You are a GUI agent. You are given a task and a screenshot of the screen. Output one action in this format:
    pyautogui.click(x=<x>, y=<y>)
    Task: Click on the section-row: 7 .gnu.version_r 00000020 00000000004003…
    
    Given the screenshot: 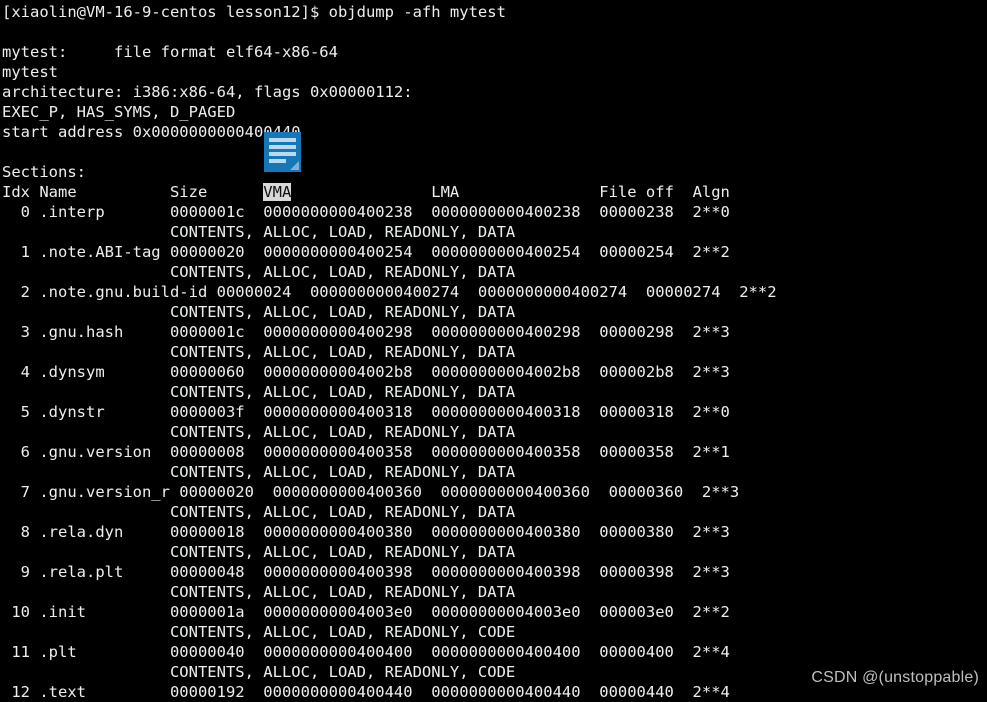 What is the action you would take?
    pyautogui.click(x=371, y=492)
    